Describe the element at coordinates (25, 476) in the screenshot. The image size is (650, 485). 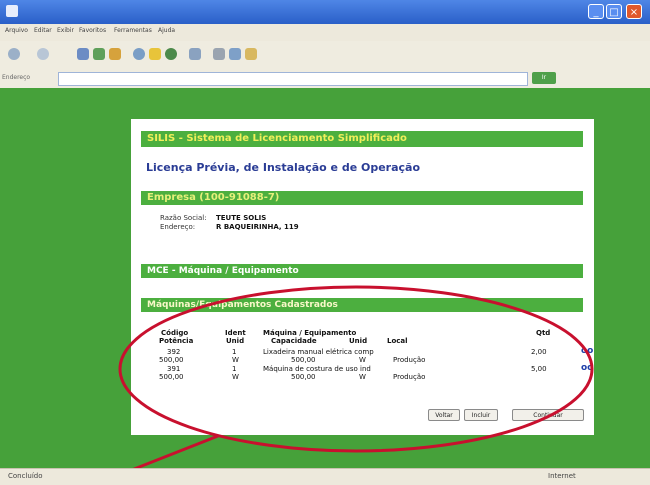
I see `status-text: Concluído` at that location.